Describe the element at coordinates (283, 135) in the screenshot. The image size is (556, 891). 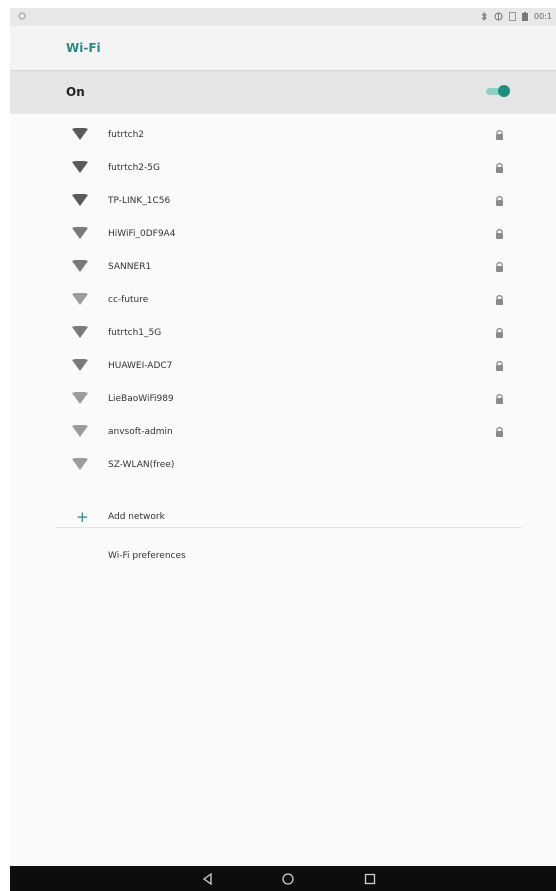
I see `network-item: futrtch2` at that location.